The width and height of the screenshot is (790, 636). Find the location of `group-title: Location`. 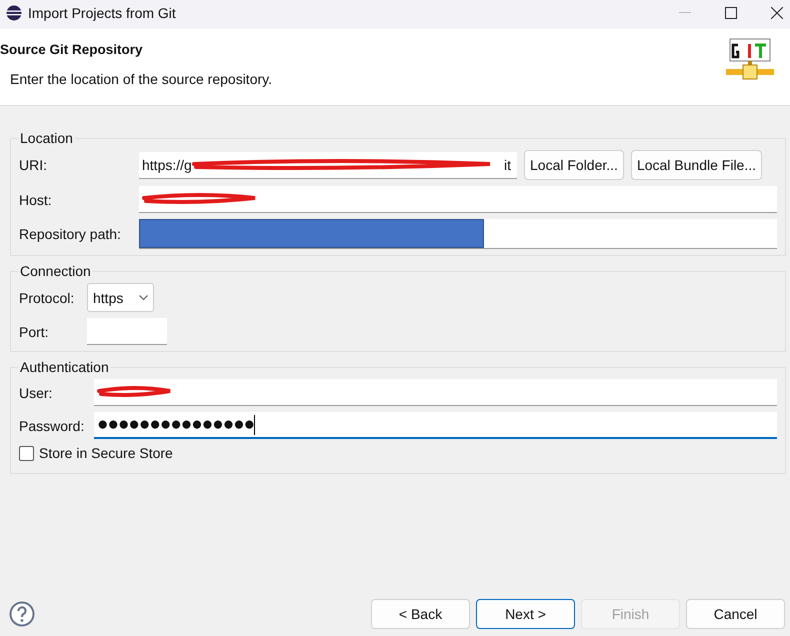

group-title: Location is located at coordinates (46, 138).